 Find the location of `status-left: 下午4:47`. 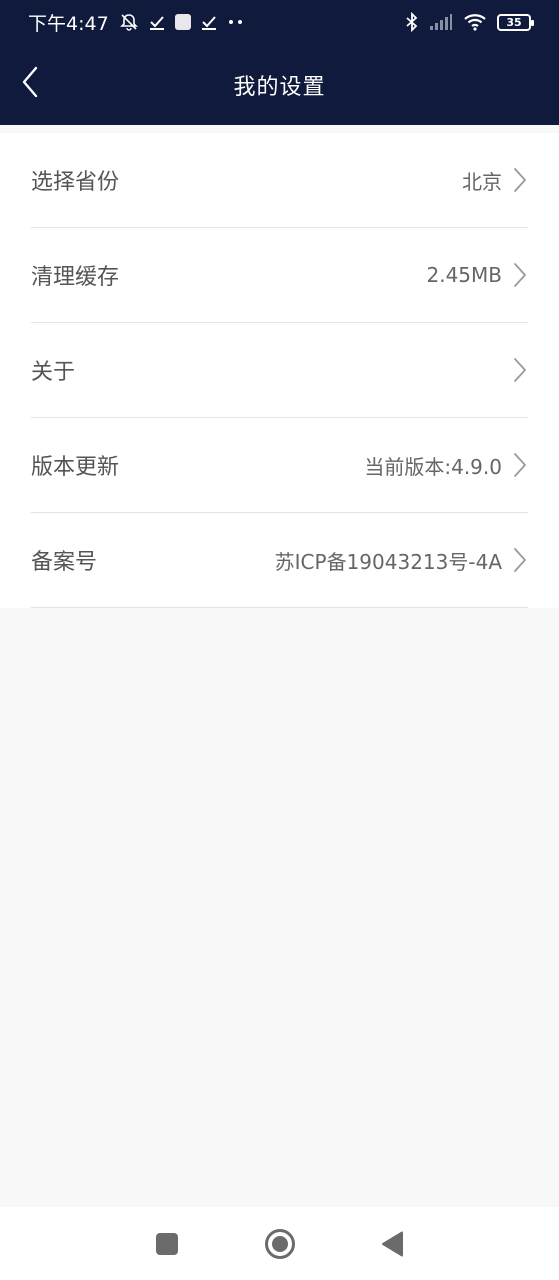

status-left: 下午4:47 is located at coordinates (136, 22).